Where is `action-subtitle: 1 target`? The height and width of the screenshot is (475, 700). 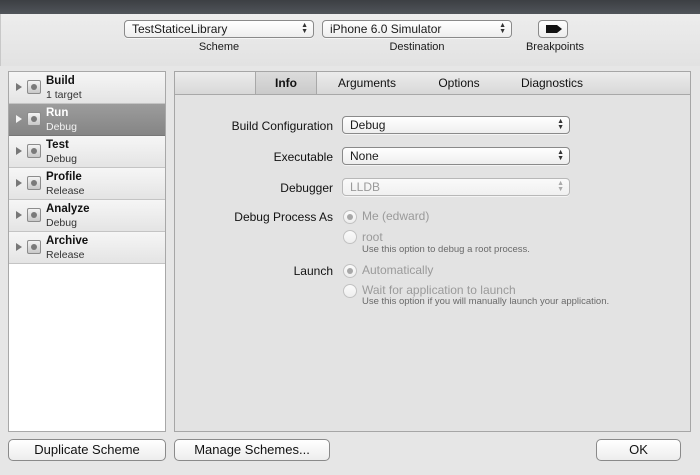
action-subtitle: 1 target is located at coordinates (64, 95).